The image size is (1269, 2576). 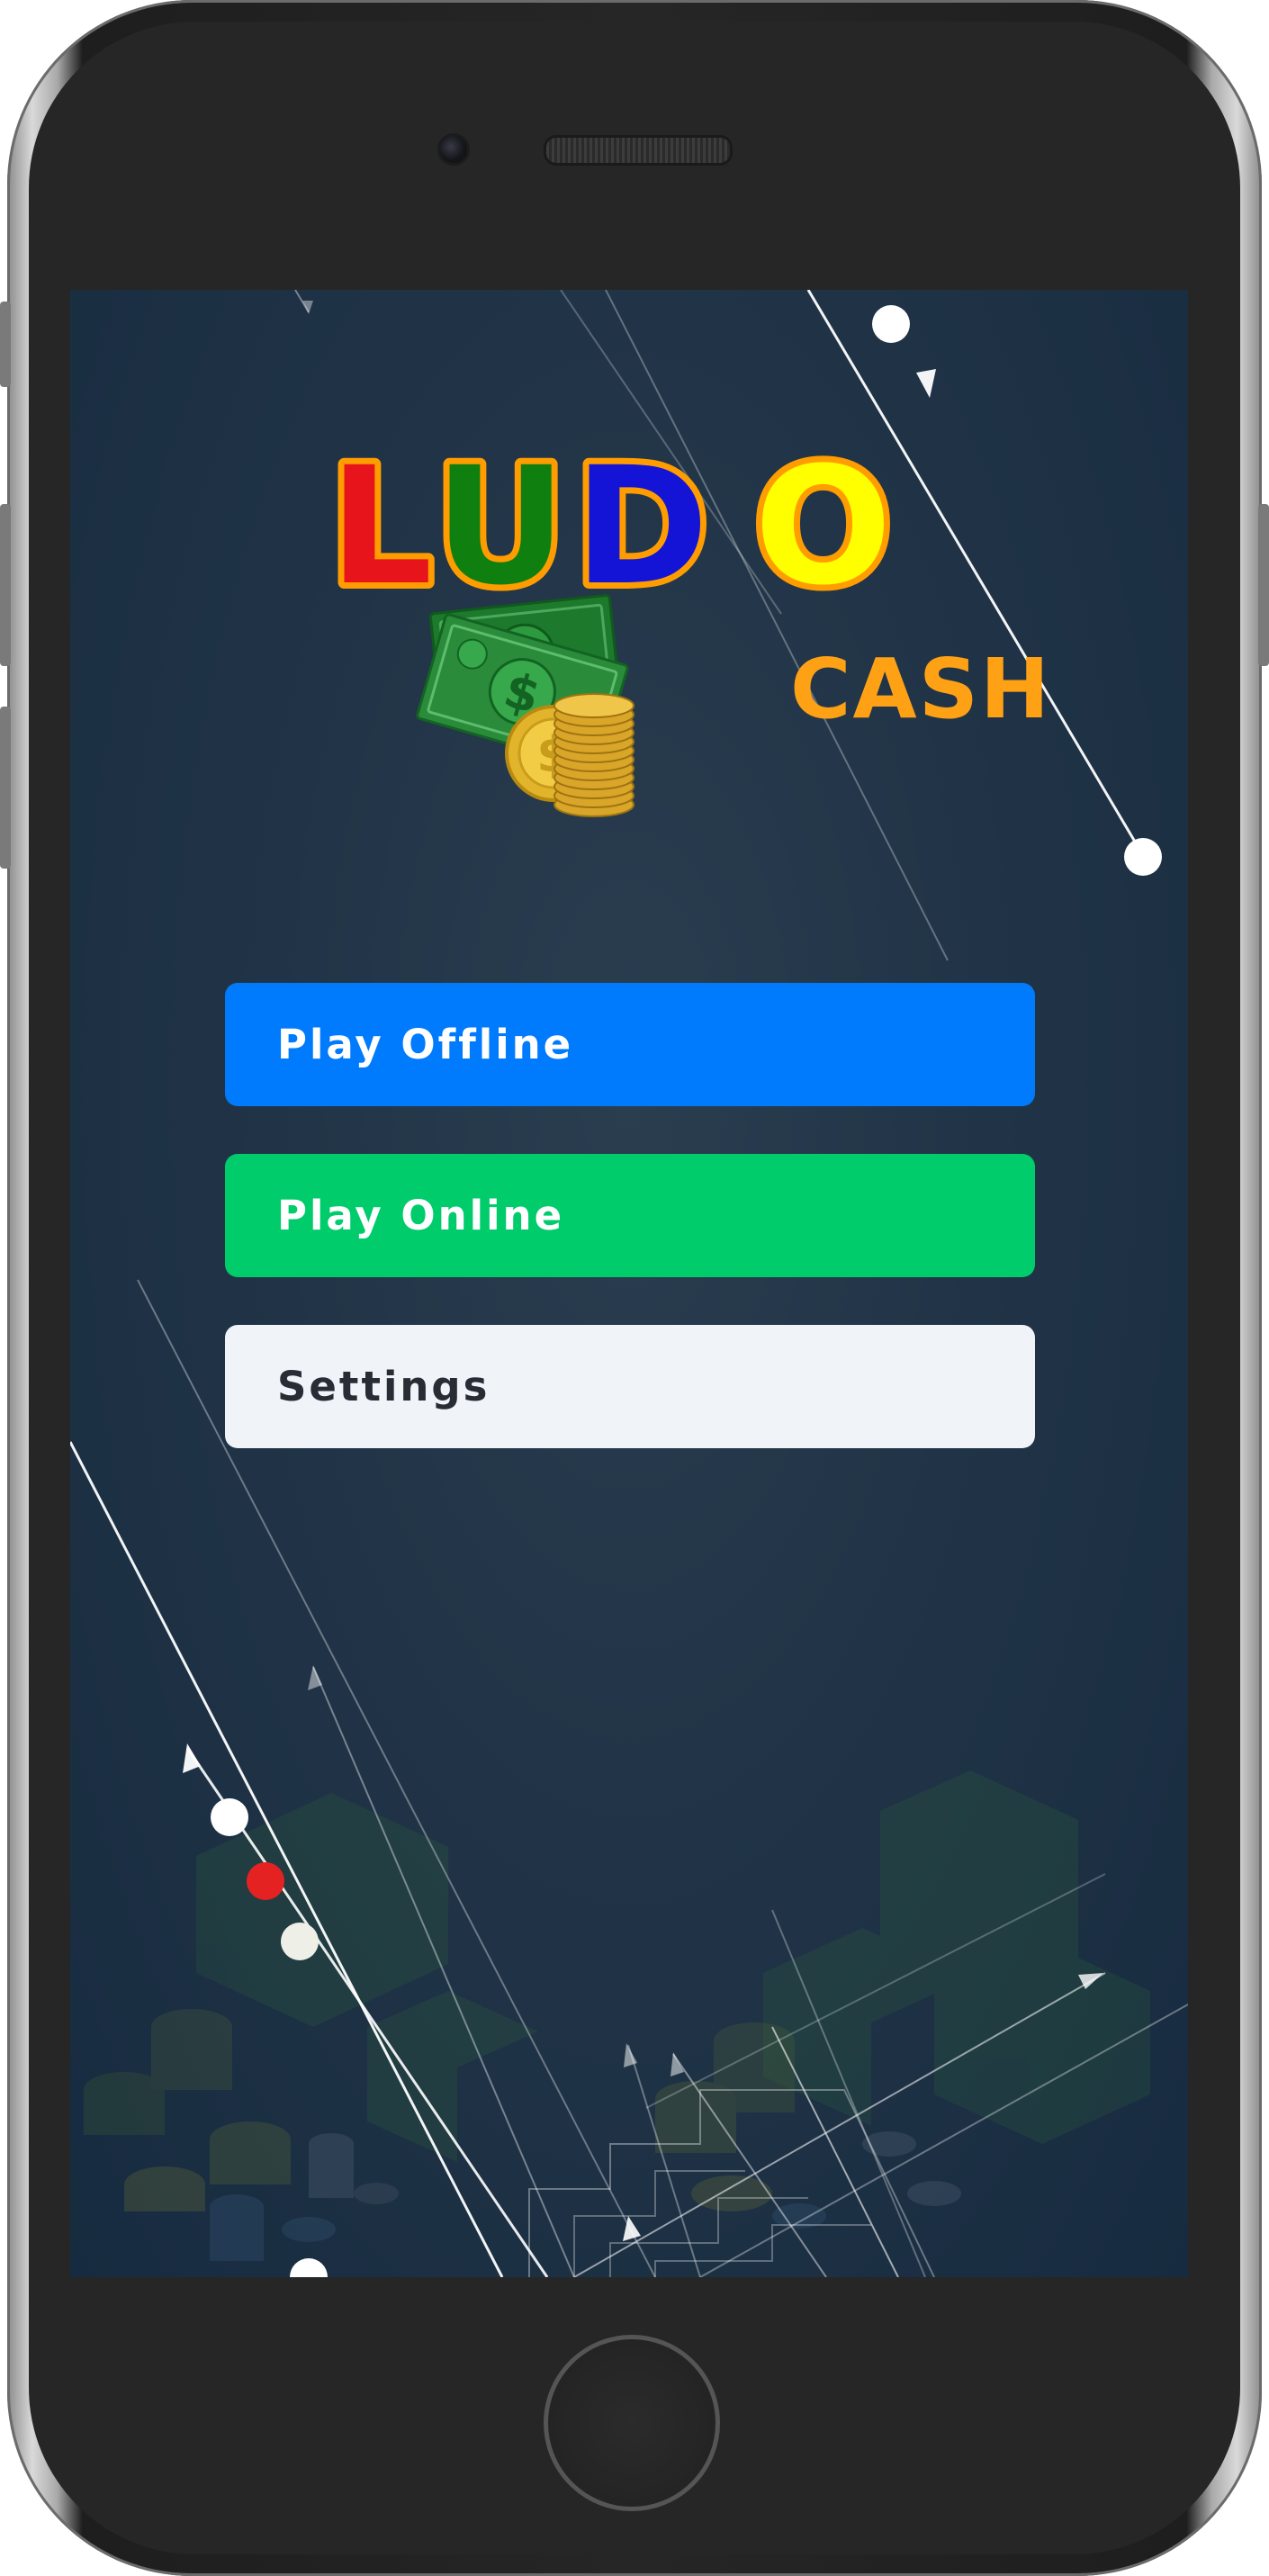 What do you see at coordinates (921, 689) in the screenshot?
I see `logo-subword: CASH` at bounding box center [921, 689].